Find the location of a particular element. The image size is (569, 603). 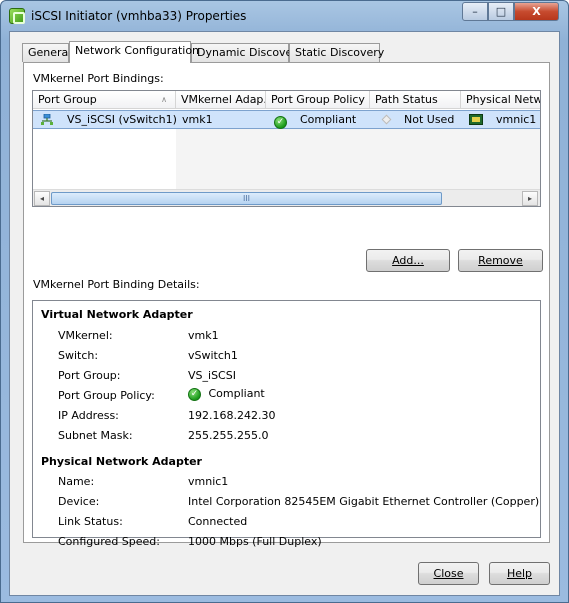

configured-speed-value: 1000 Mbps (Full Duplex) is located at coordinates (255, 541).